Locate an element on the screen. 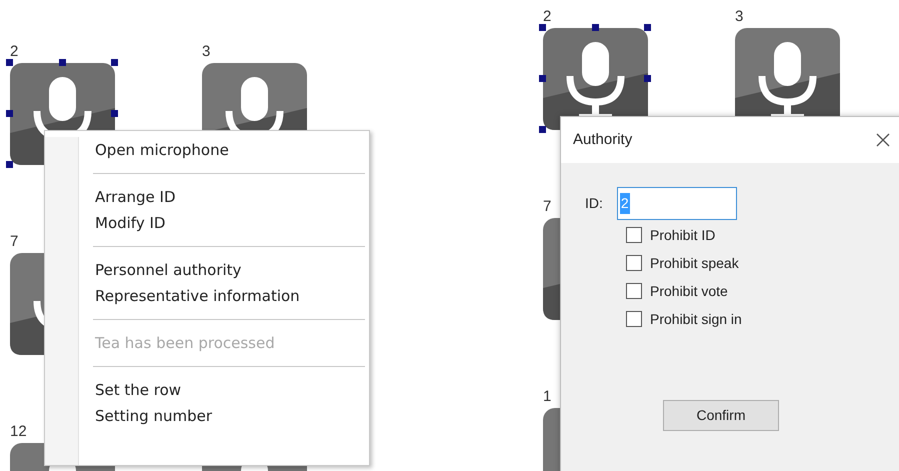 This screenshot has width=899, height=471. menu-item: Arrange ID is located at coordinates (230, 197).